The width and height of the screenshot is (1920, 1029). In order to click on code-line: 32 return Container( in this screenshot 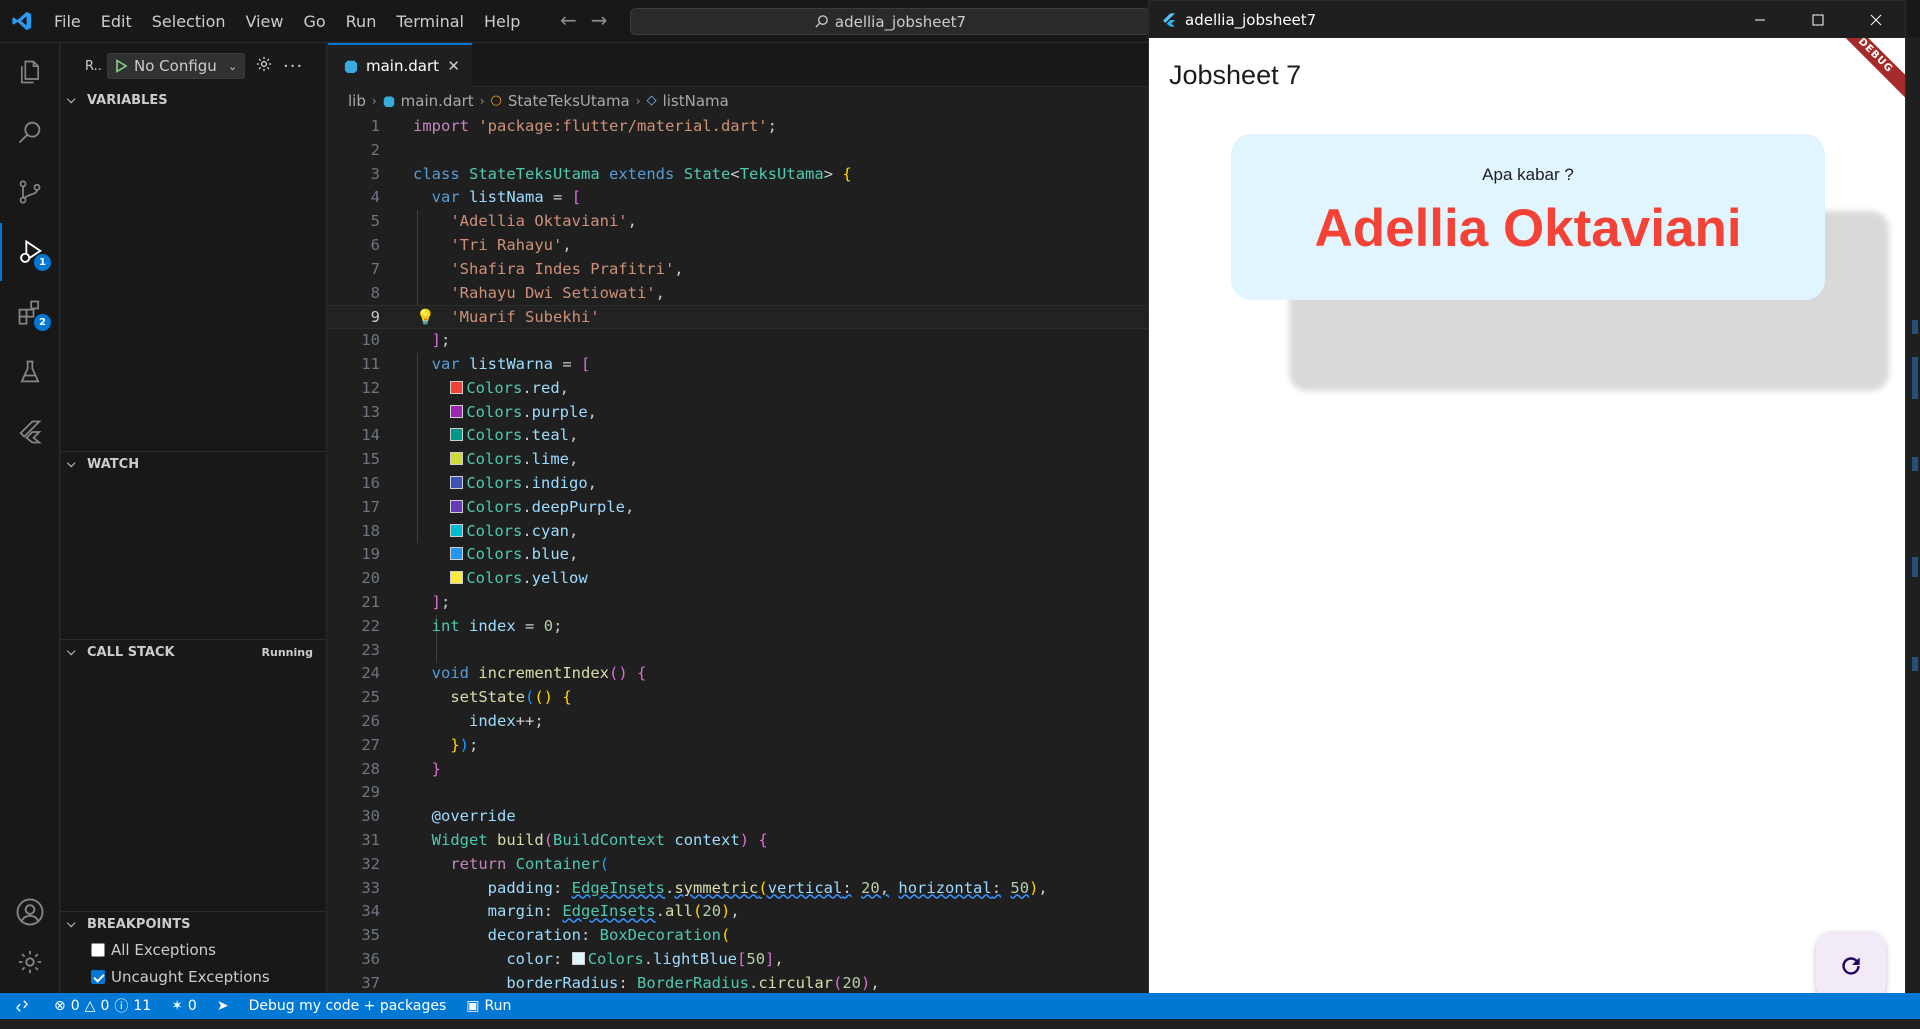, I will do `click(485, 863)`.